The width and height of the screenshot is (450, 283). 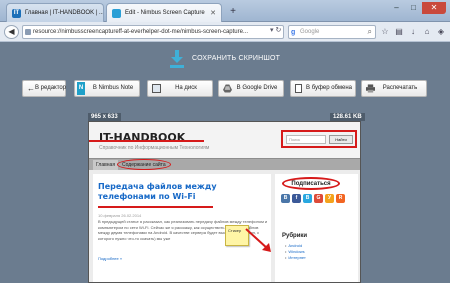 What do you see at coordinates (295, 258) in the screenshot?
I see `list-item: Интернет` at bounding box center [295, 258].